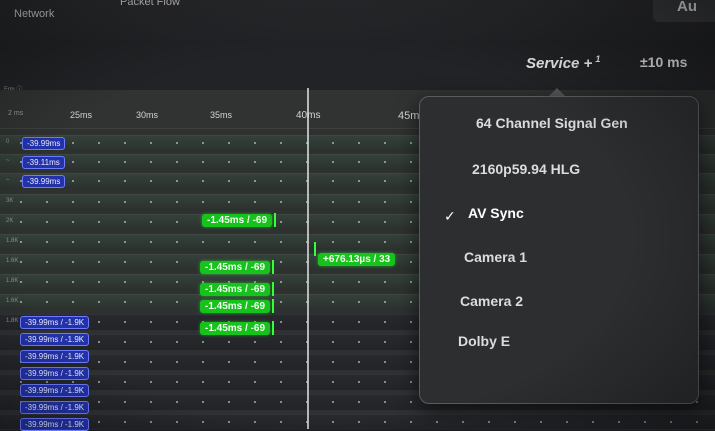  I want to click on lane, so click(357, 422).